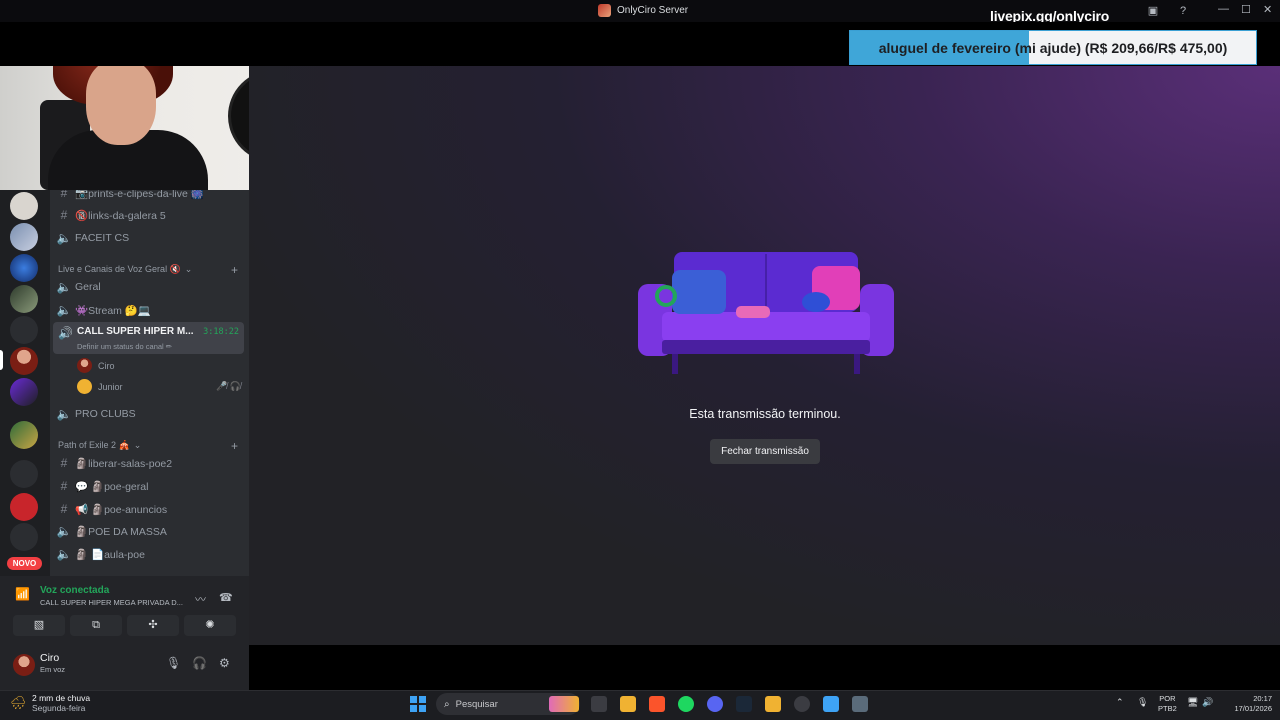 The height and width of the screenshot is (720, 1280). Describe the element at coordinates (816, 302) in the screenshot. I see `gamepad-prop` at that location.